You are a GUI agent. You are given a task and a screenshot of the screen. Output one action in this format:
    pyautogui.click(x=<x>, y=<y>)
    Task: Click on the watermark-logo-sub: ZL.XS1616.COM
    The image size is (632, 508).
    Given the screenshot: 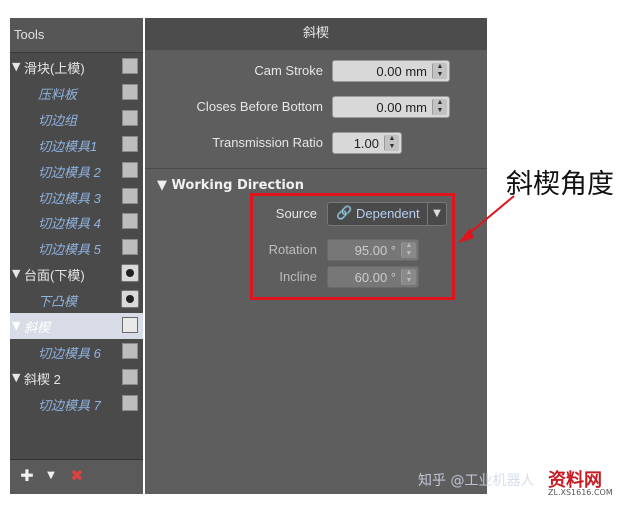 What is the action you would take?
    pyautogui.click(x=580, y=492)
    